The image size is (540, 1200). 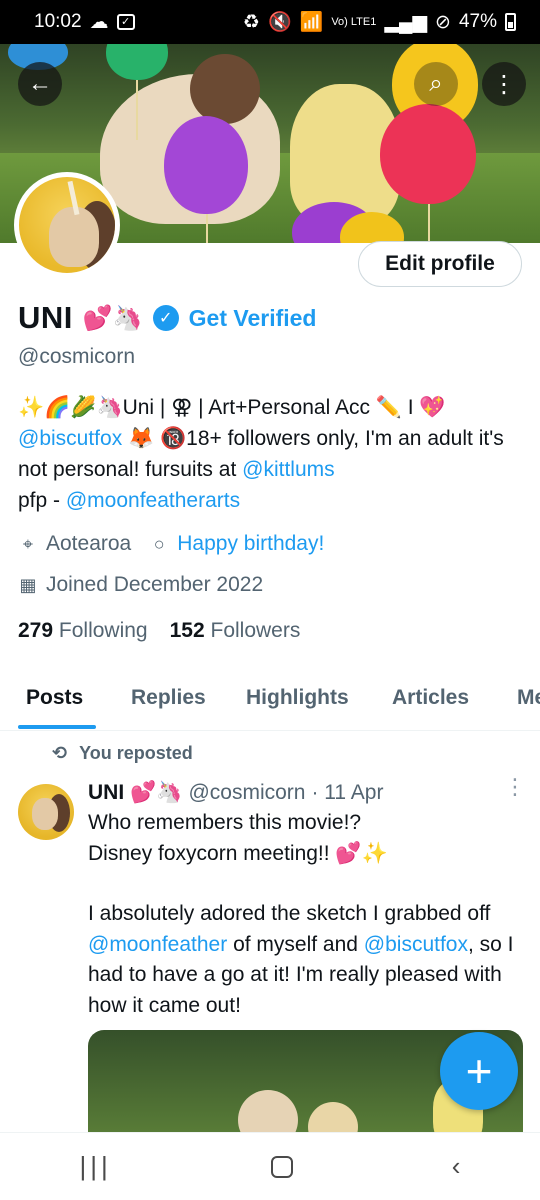 I want to click on edit-profile-button: Edit profile, so click(x=440, y=264).